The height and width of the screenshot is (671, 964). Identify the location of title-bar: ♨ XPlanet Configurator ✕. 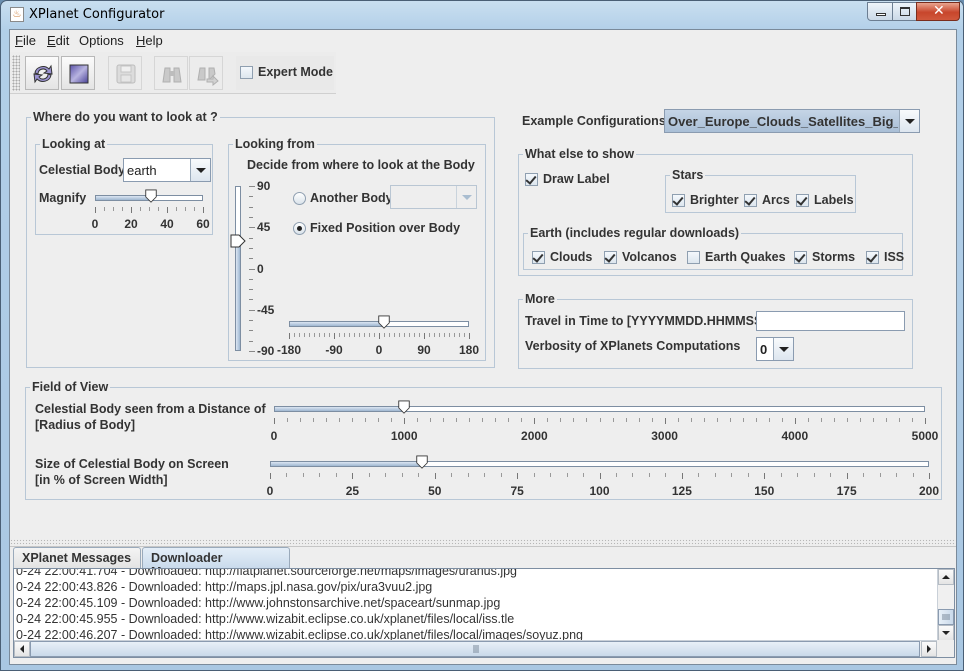
(482, 15).